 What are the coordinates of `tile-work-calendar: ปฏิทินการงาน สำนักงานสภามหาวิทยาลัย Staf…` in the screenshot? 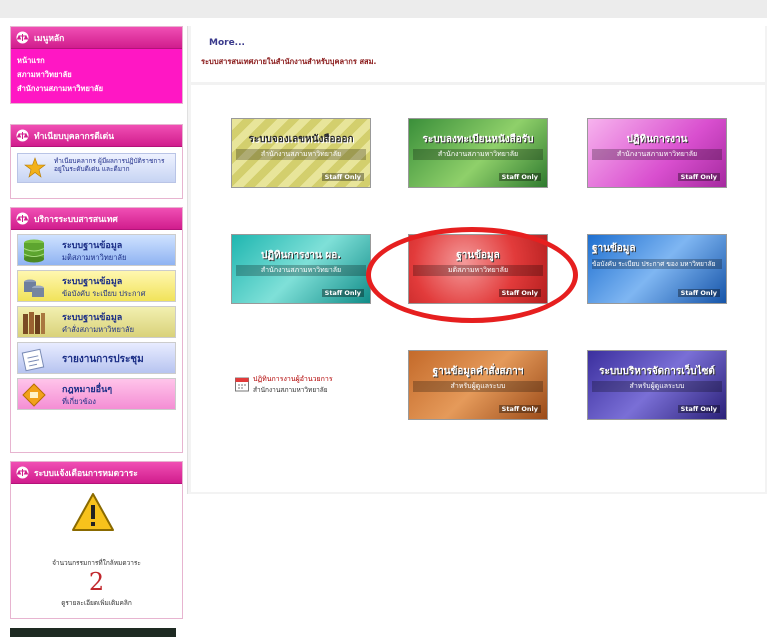 It's located at (657, 153).